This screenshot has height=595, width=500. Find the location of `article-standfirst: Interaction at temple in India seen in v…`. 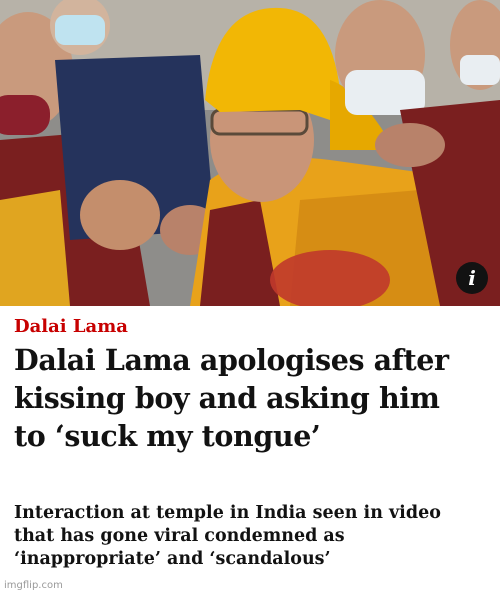

article-standfirst: Interaction at temple in India seen in v… is located at coordinates (253, 536).